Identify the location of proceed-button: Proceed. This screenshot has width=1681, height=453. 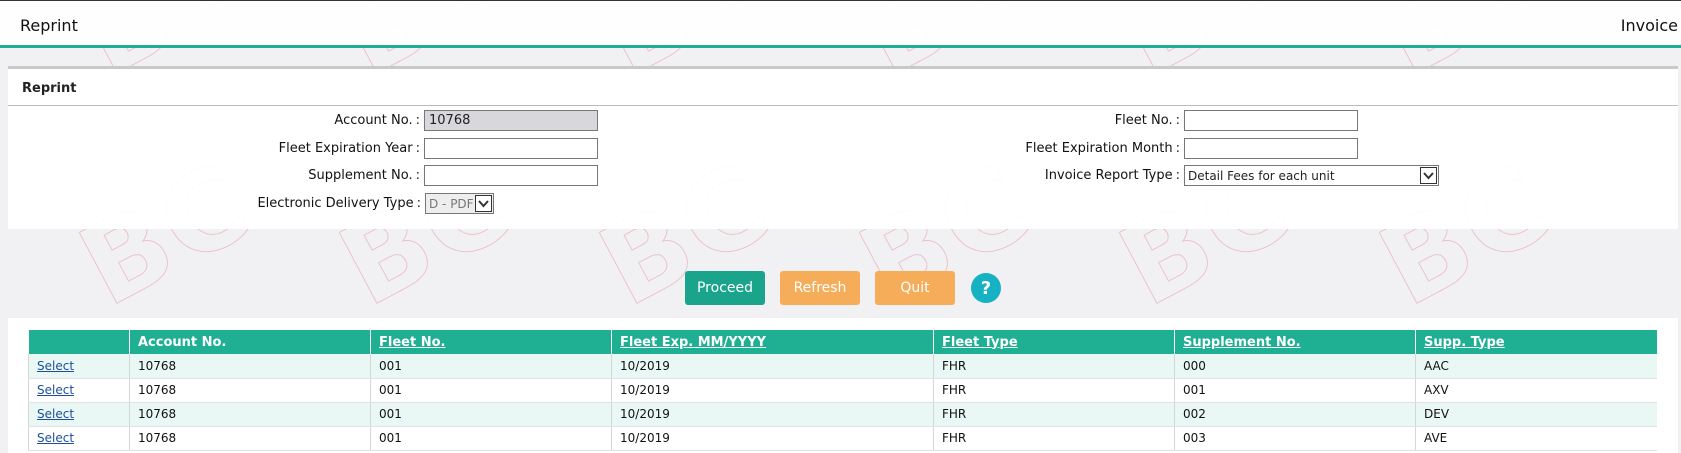
(725, 288).